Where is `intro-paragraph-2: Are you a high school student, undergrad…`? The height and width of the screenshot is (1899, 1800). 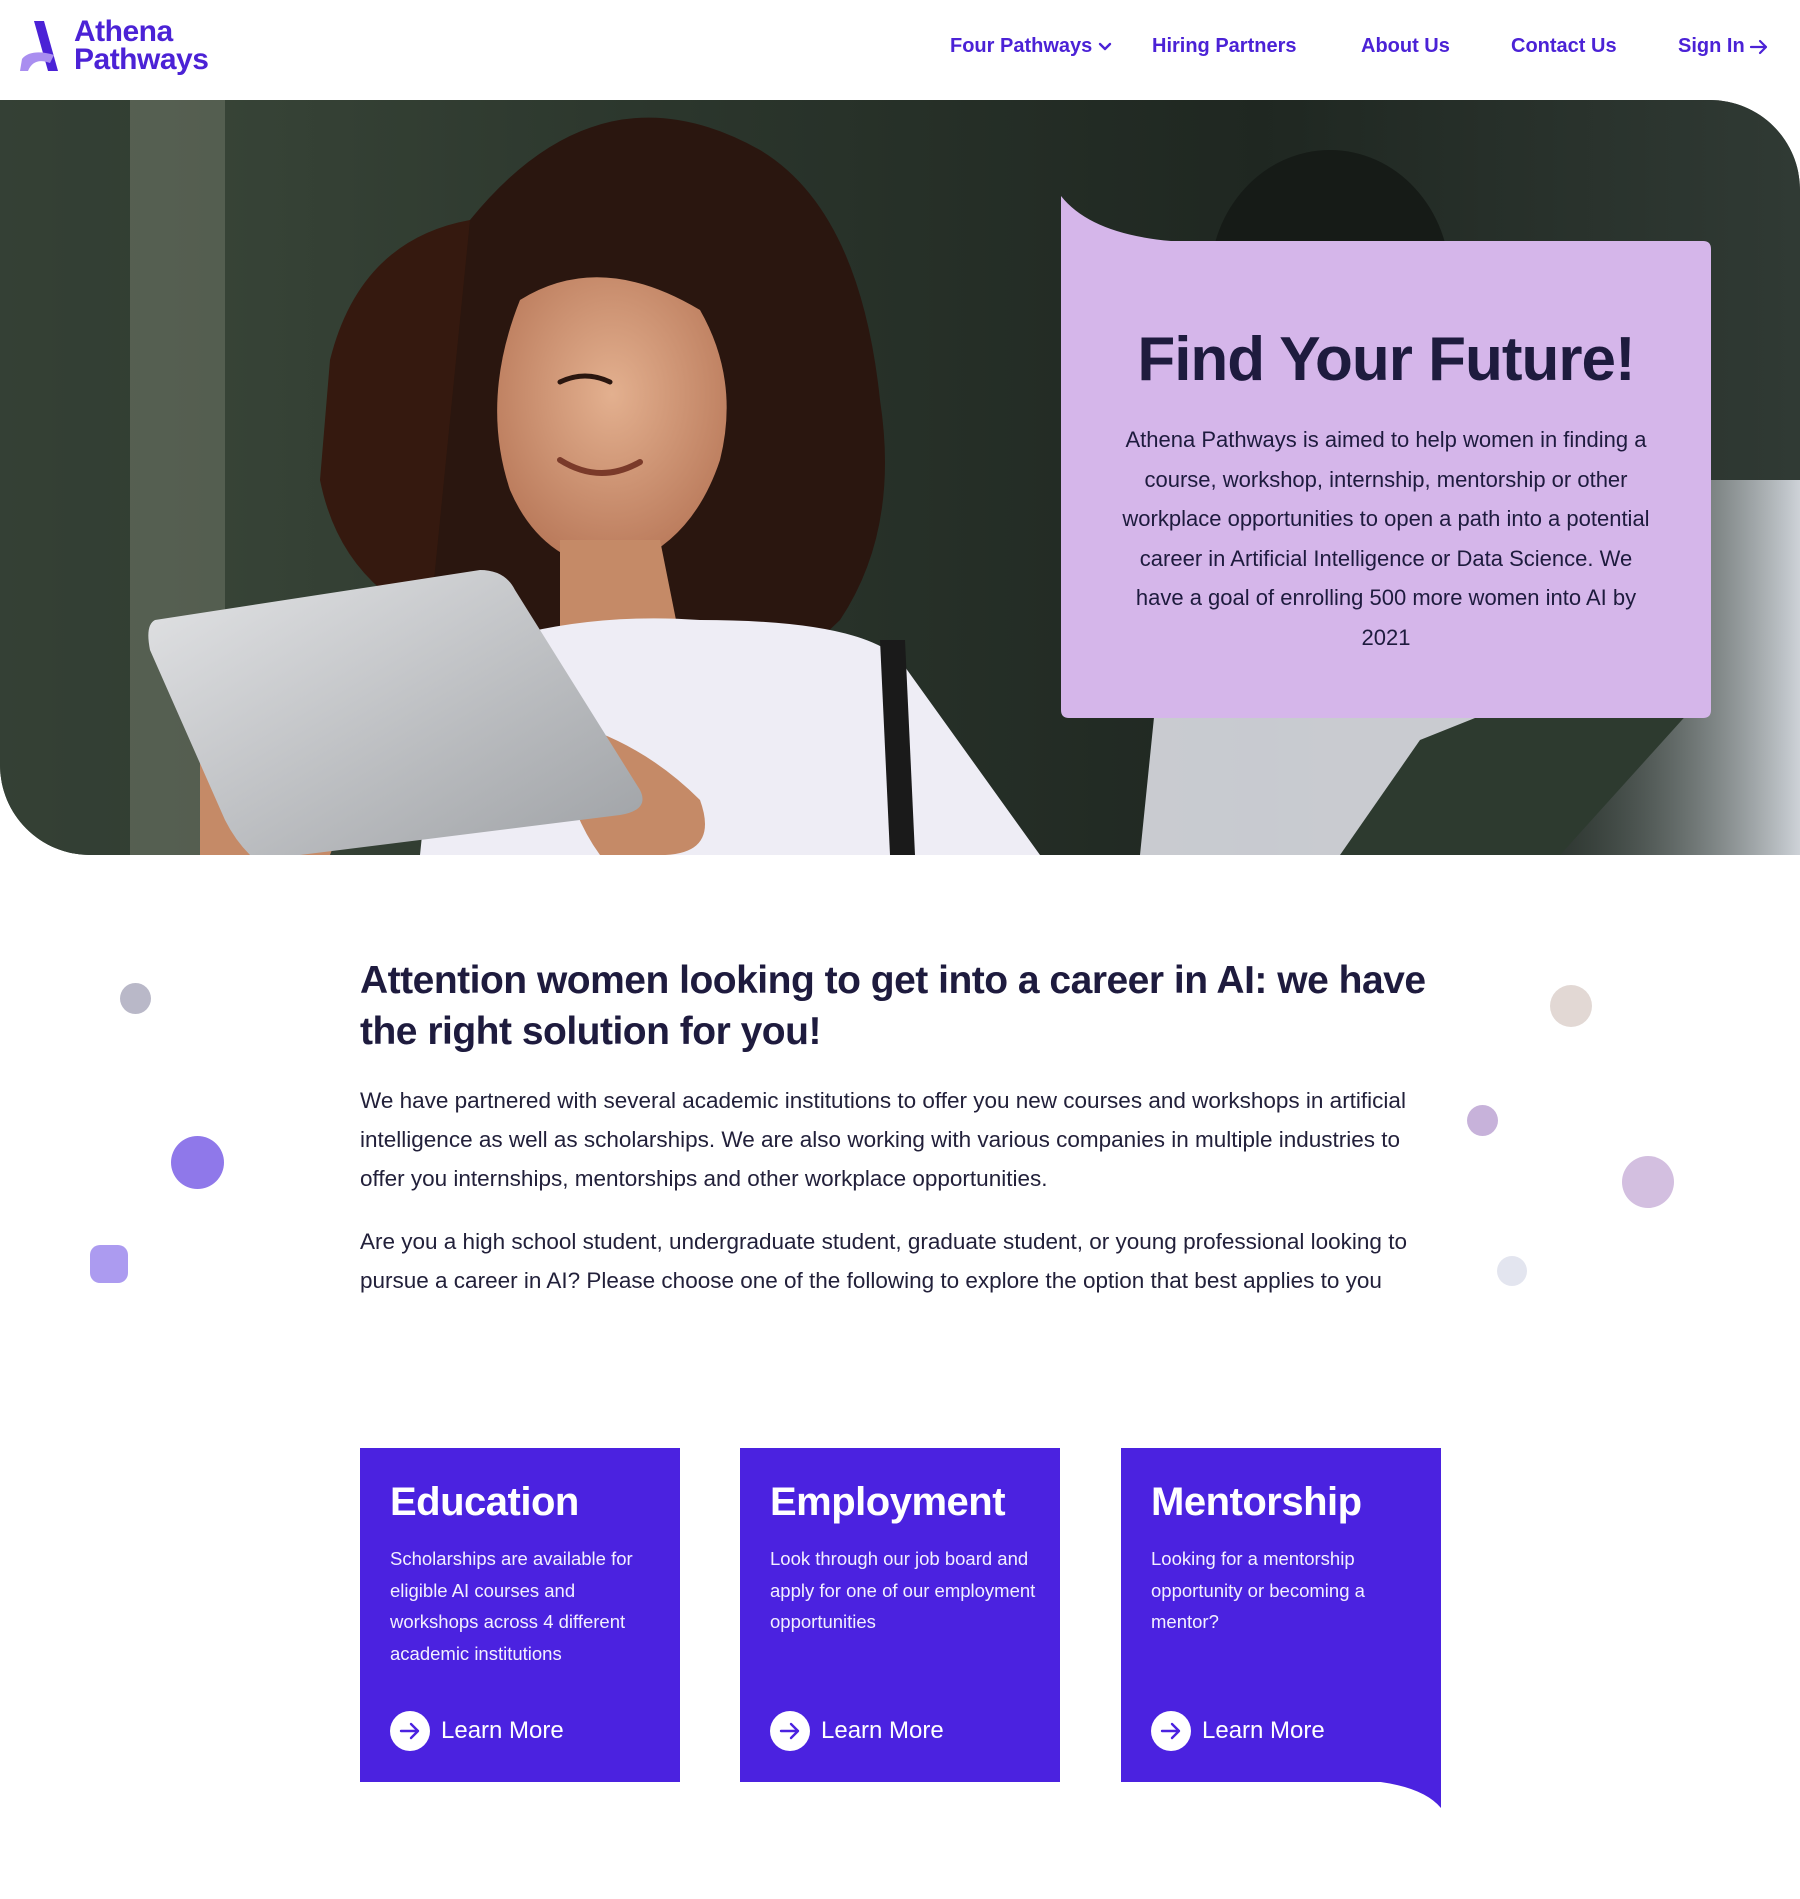 intro-paragraph-2: Are you a high school student, undergrad… is located at coordinates (883, 1261).